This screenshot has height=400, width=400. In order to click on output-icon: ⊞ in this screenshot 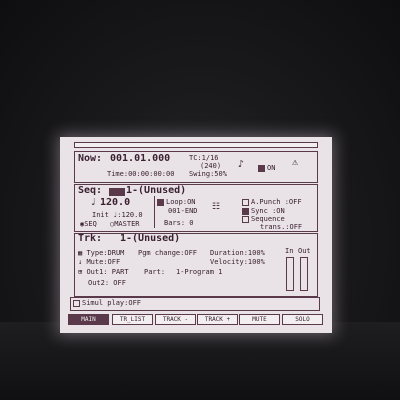, I will do `click(80, 272)`.